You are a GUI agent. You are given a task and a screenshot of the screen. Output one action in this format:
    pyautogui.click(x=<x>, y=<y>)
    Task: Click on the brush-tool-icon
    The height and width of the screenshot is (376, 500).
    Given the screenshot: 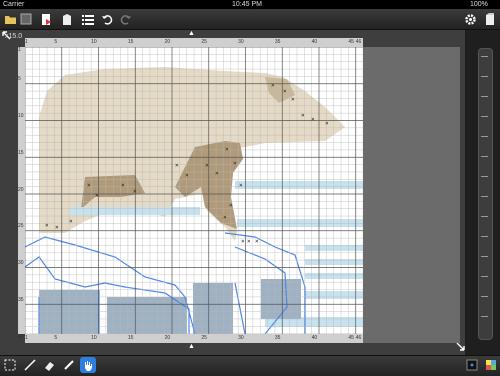 What is the action you would take?
    pyautogui.click(x=69, y=365)
    